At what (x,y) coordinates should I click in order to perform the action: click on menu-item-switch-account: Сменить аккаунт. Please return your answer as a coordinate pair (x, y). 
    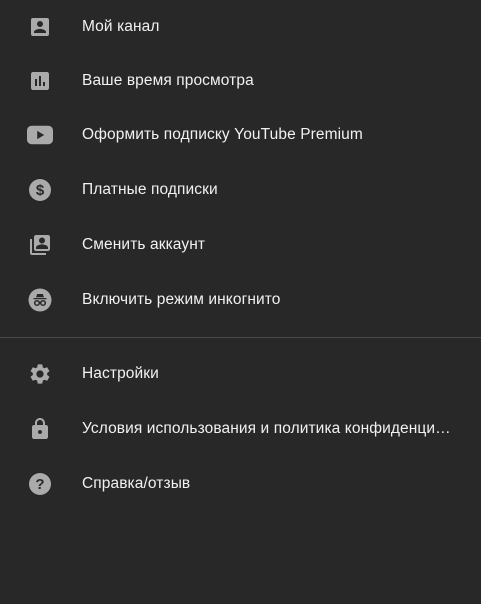
    Looking at the image, I should click on (240, 245).